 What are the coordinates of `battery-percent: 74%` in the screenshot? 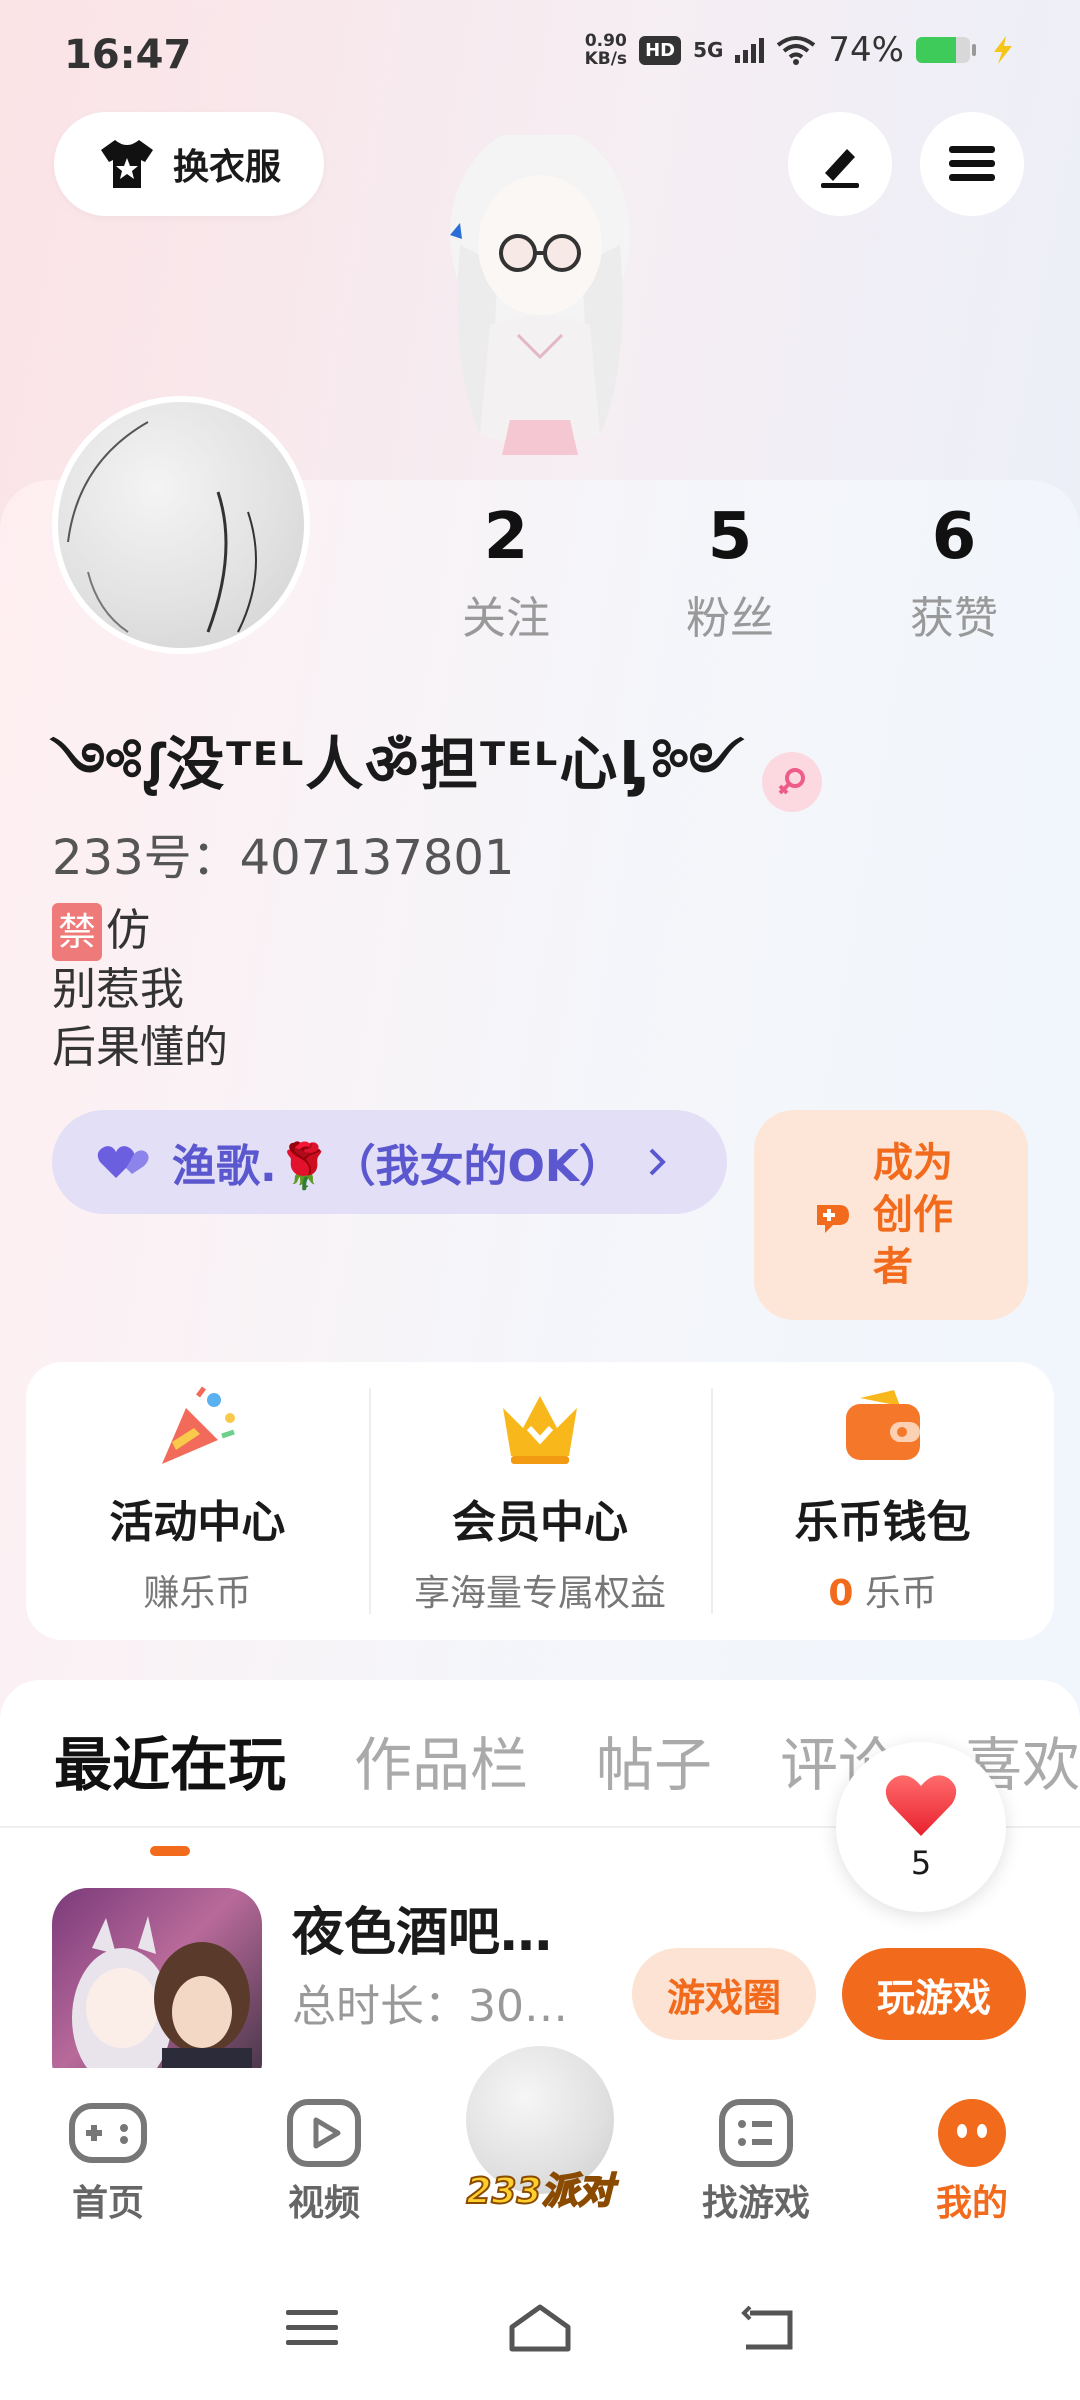 It's located at (866, 50).